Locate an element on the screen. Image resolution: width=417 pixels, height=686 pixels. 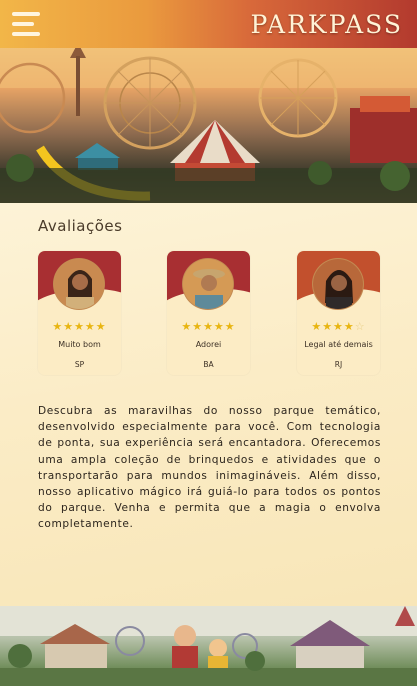
app-header: PARKPASS is located at coordinates (208, 24).